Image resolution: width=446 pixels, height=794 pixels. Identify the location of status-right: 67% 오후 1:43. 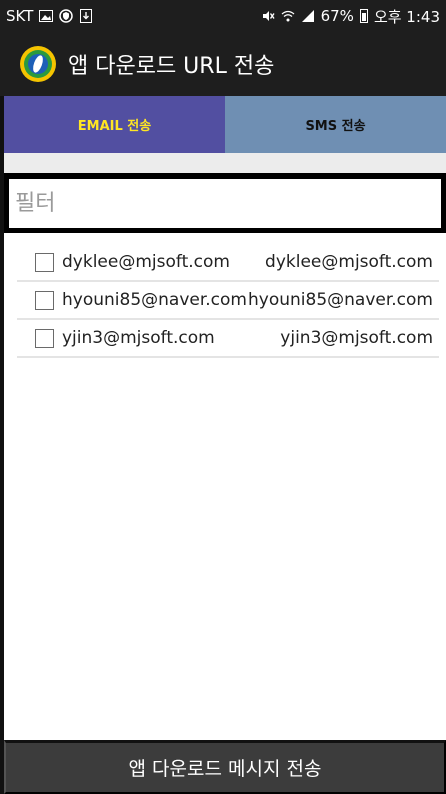
(350, 16).